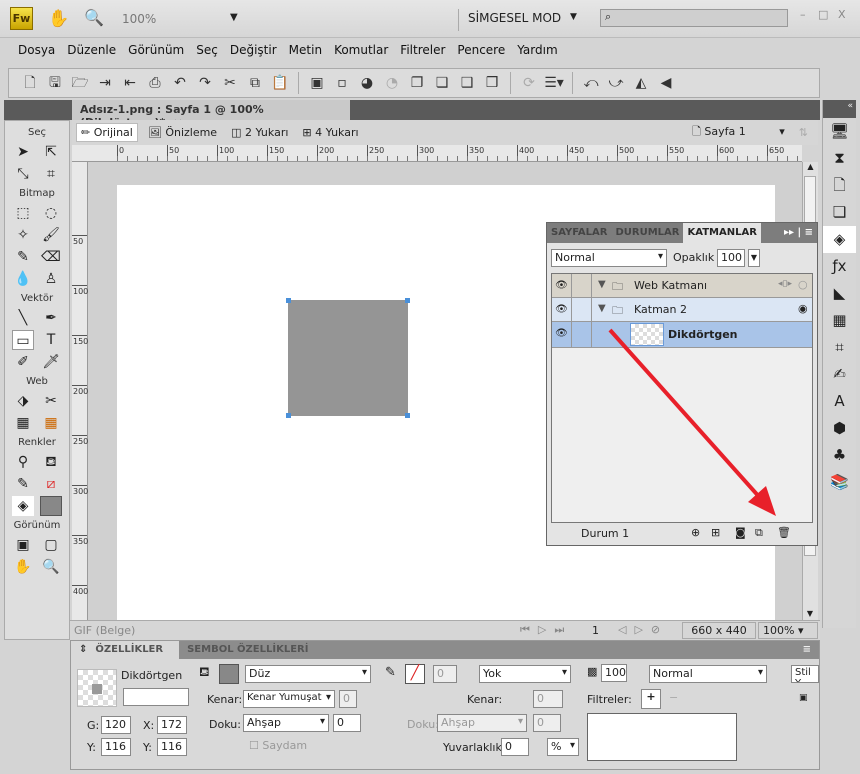  What do you see at coordinates (614, 673) in the screenshot?
I see `object-opacity-input: 100` at bounding box center [614, 673].